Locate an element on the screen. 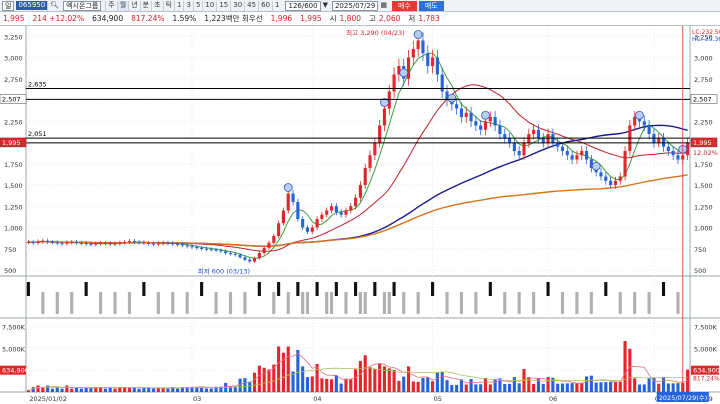 The image size is (720, 404). volume-tag-right: 634,900 is located at coordinates (706, 371).